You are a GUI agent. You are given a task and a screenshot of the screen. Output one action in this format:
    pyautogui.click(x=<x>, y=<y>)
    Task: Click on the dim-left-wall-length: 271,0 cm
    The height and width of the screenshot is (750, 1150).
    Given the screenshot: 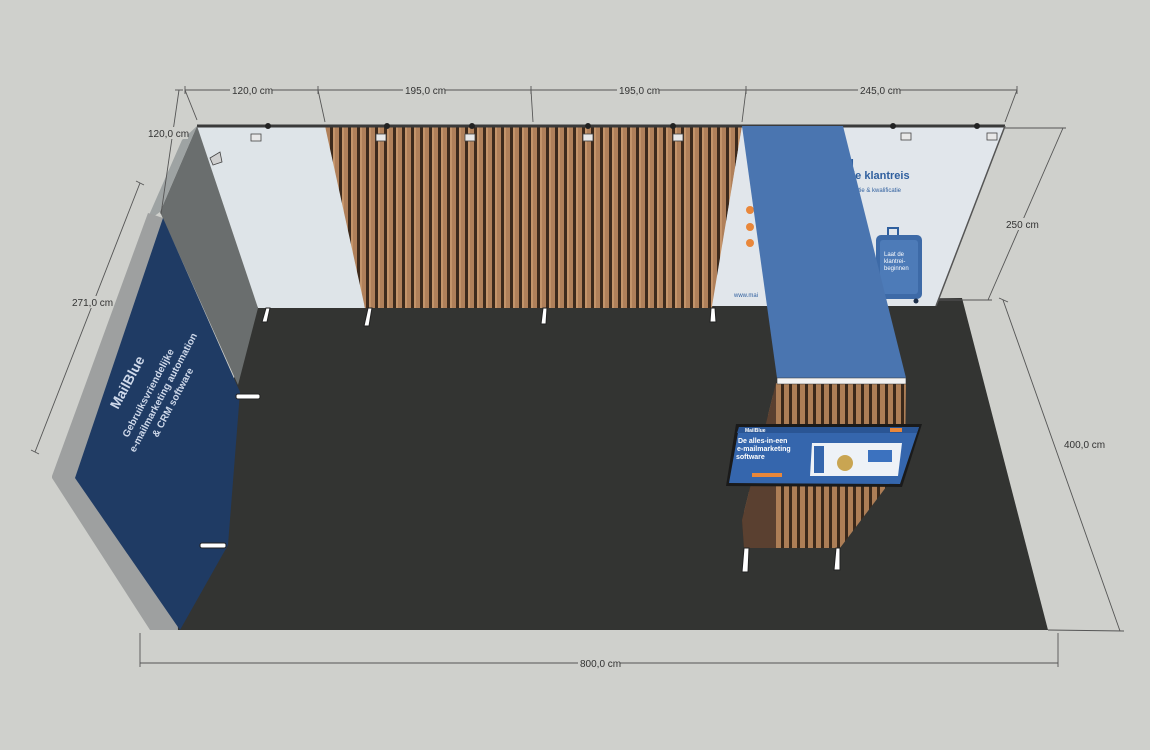 What is the action you would take?
    pyautogui.click(x=92, y=303)
    